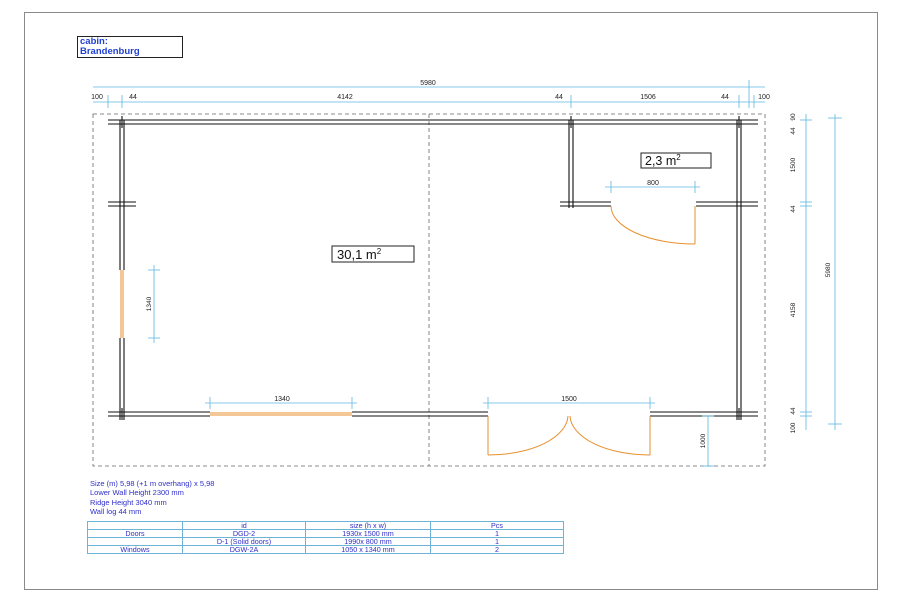 This screenshot has height=600, width=900. What do you see at coordinates (497, 549) in the screenshot?
I see `cell-pcs: 2` at bounding box center [497, 549].